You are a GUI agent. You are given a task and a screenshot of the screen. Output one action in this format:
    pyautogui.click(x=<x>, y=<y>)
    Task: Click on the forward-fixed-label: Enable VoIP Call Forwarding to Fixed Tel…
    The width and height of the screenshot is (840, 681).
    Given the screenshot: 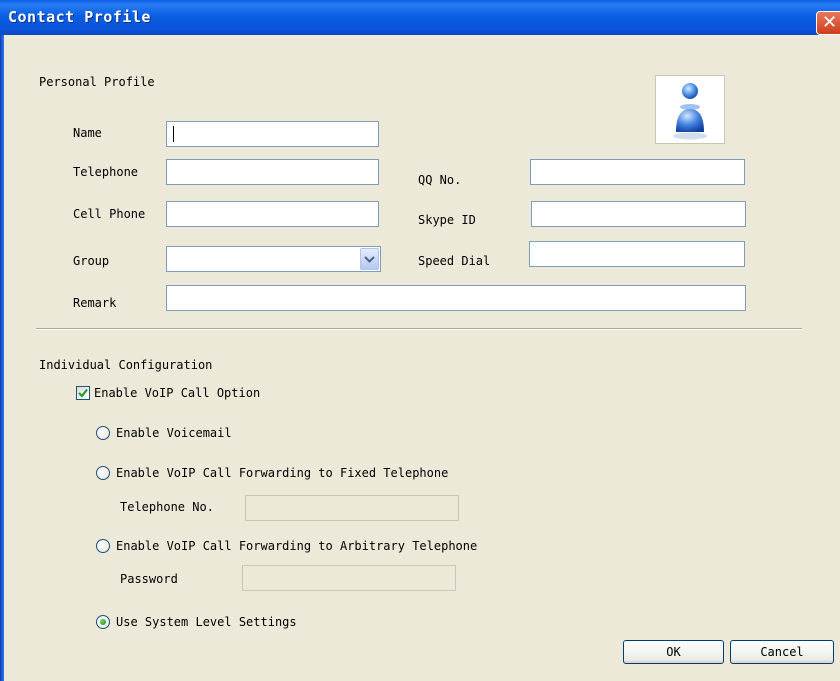 What is the action you would take?
    pyautogui.click(x=282, y=473)
    